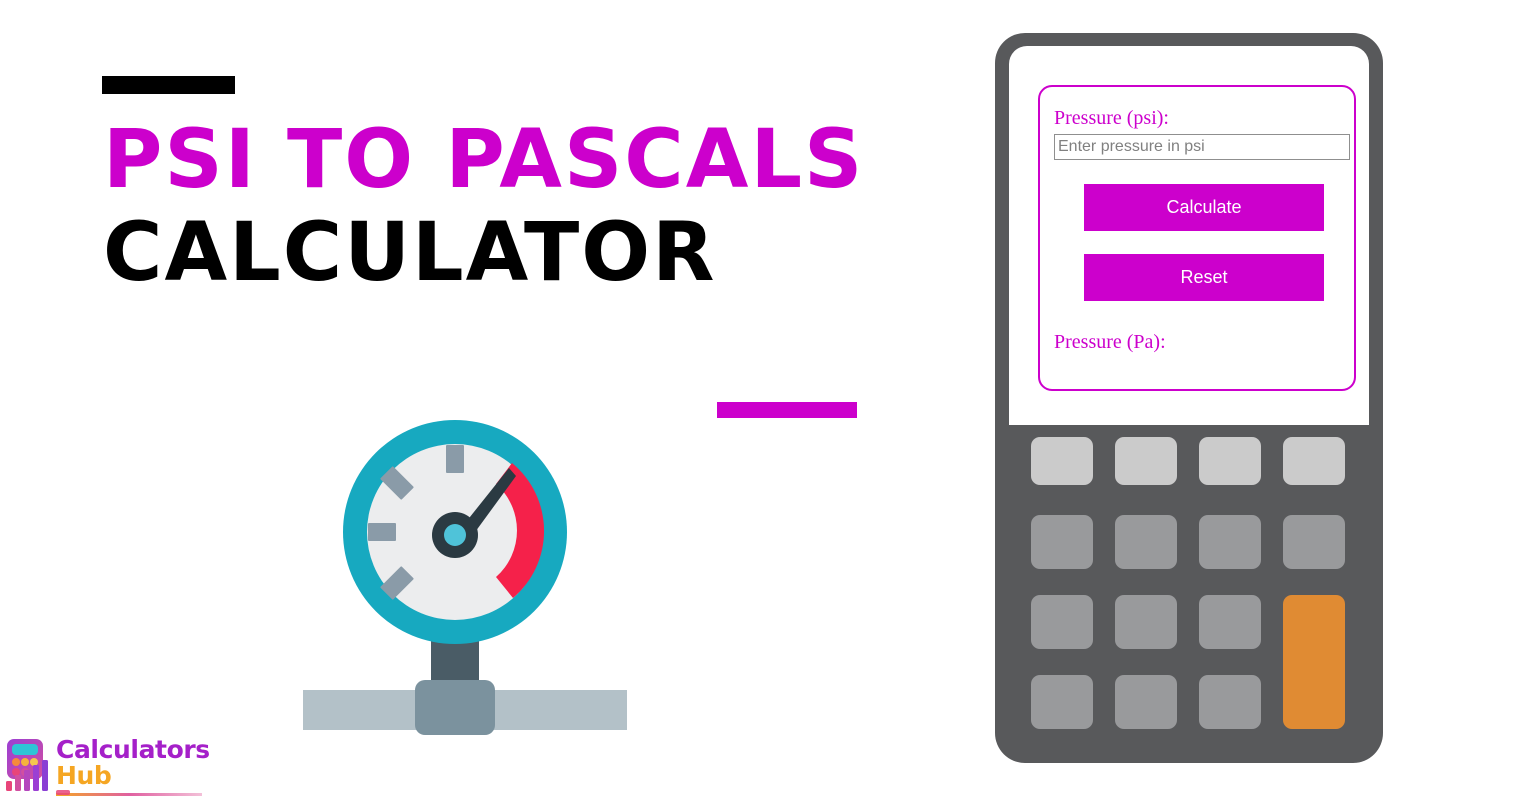  Describe the element at coordinates (1314, 662) in the screenshot. I see `keypad-key-accent` at that location.